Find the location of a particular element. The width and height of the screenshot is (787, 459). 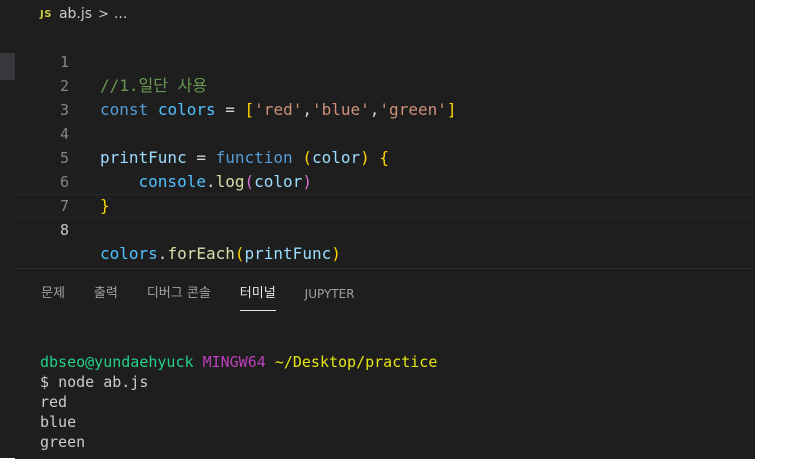

javascript-file-icon: JS is located at coordinates (46, 14).